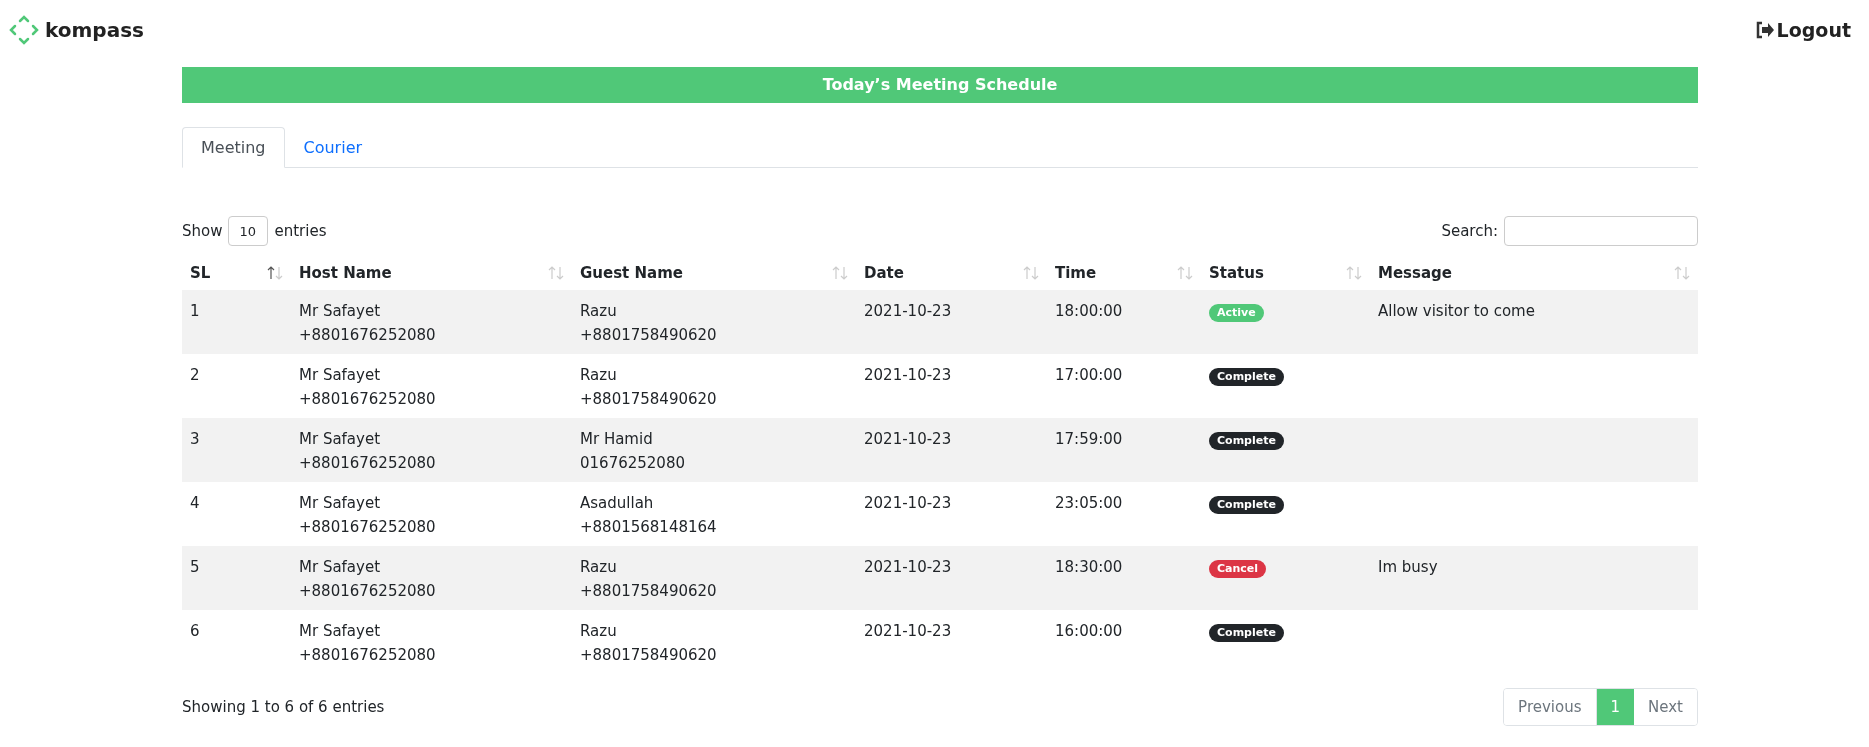 The width and height of the screenshot is (1869, 747). What do you see at coordinates (195, 311) in the screenshot?
I see `table-cell-text: 1` at bounding box center [195, 311].